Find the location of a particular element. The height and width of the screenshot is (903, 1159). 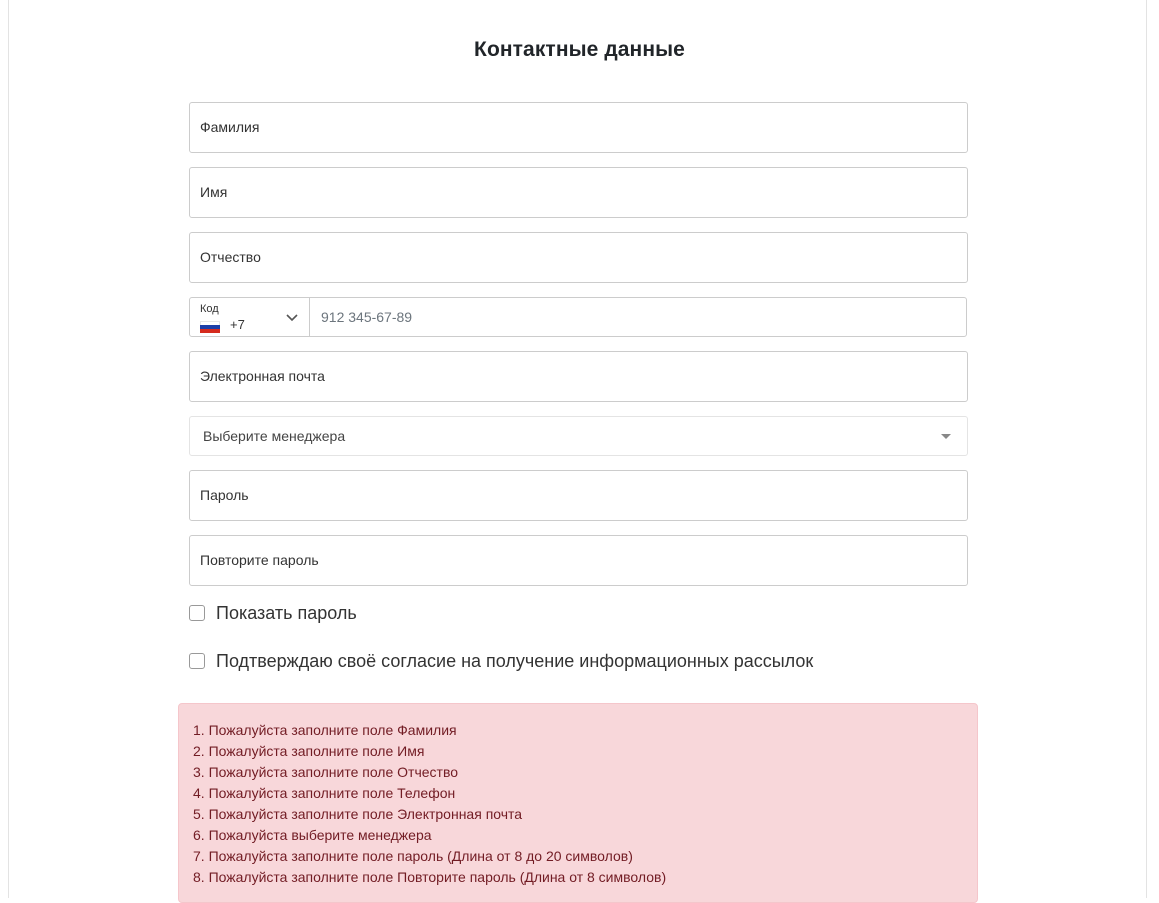

error-item: 4. Пожалуйста заполните поле Телефон is located at coordinates (324, 793).